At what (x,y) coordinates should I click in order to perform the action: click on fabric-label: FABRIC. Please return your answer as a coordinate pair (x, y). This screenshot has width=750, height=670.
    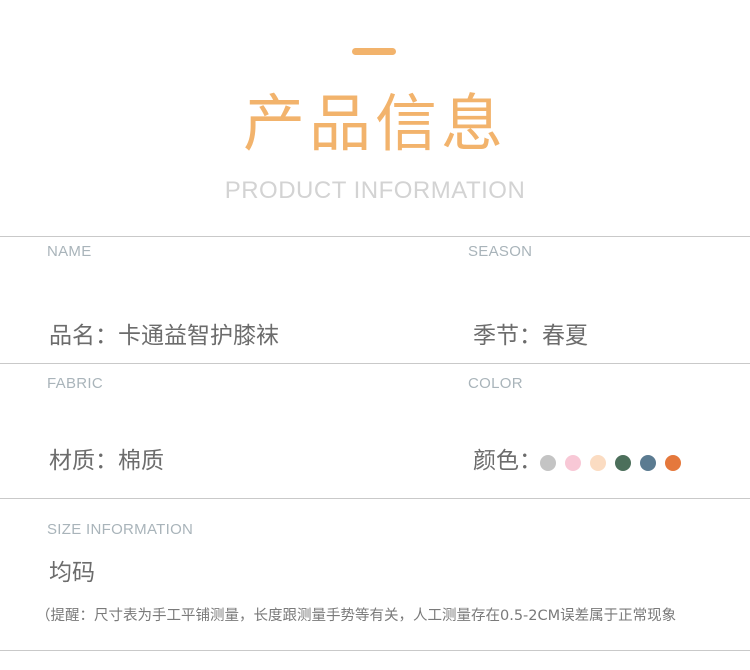
    Looking at the image, I should click on (75, 383).